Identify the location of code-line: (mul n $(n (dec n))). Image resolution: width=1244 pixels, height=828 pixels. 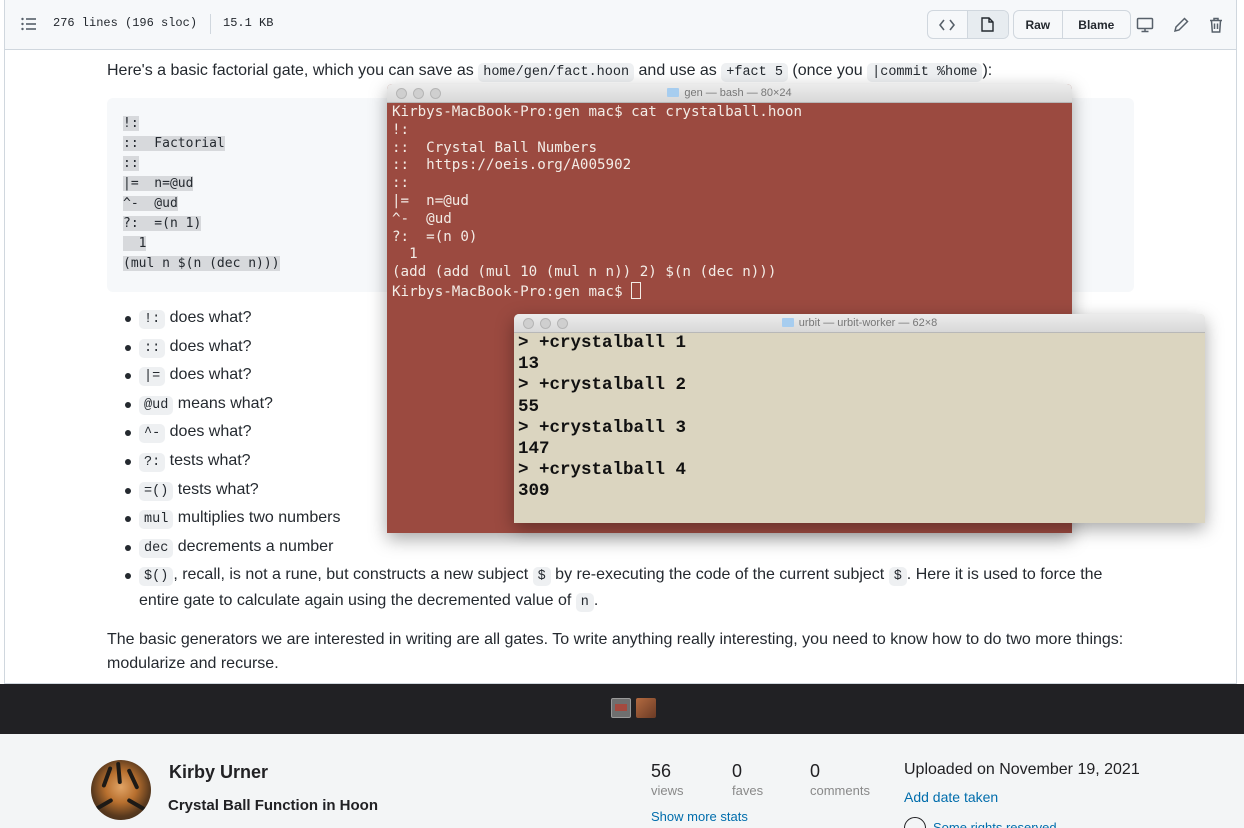
(201, 263).